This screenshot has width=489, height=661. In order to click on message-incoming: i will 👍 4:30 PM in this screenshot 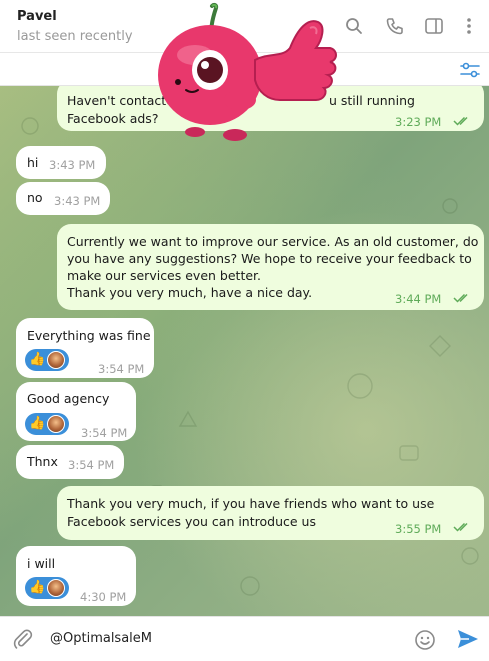, I will do `click(76, 576)`.